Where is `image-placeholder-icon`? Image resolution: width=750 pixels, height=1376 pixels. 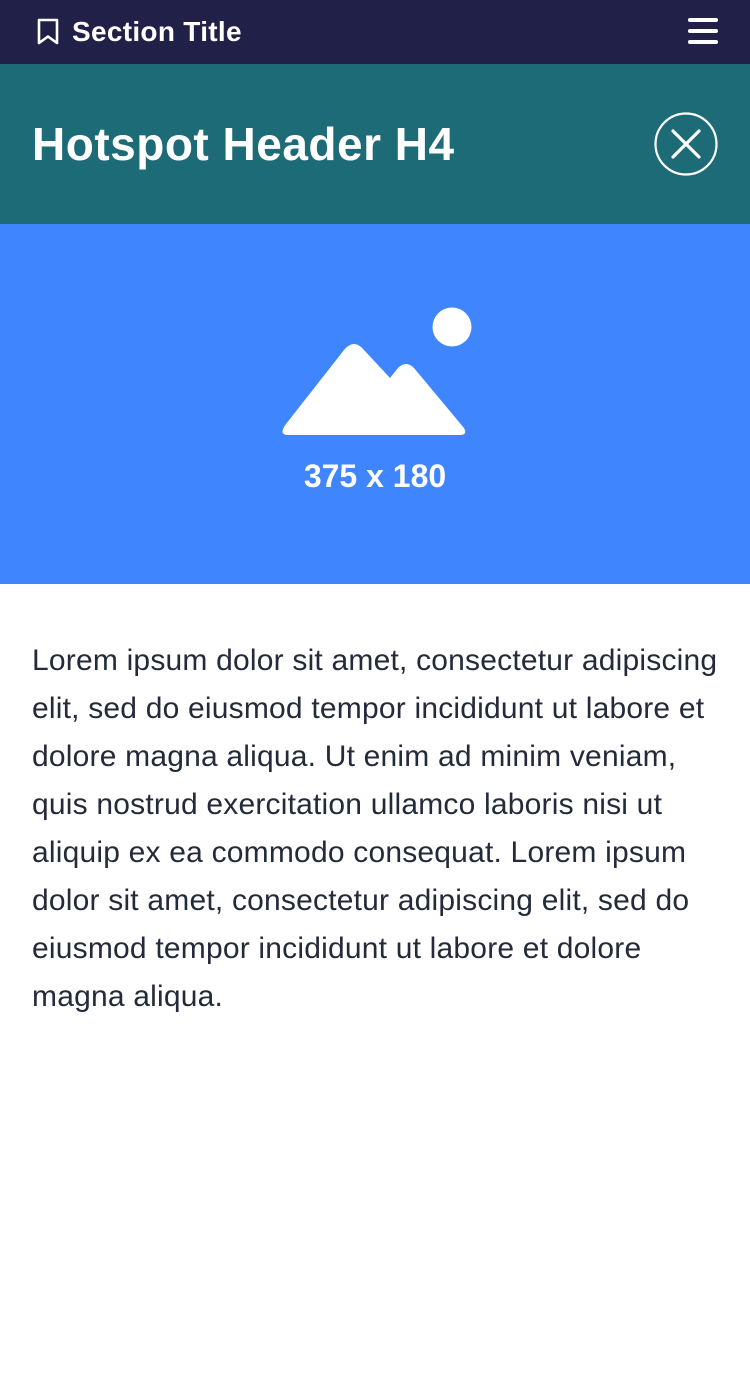
image-placeholder-icon is located at coordinates (377, 371).